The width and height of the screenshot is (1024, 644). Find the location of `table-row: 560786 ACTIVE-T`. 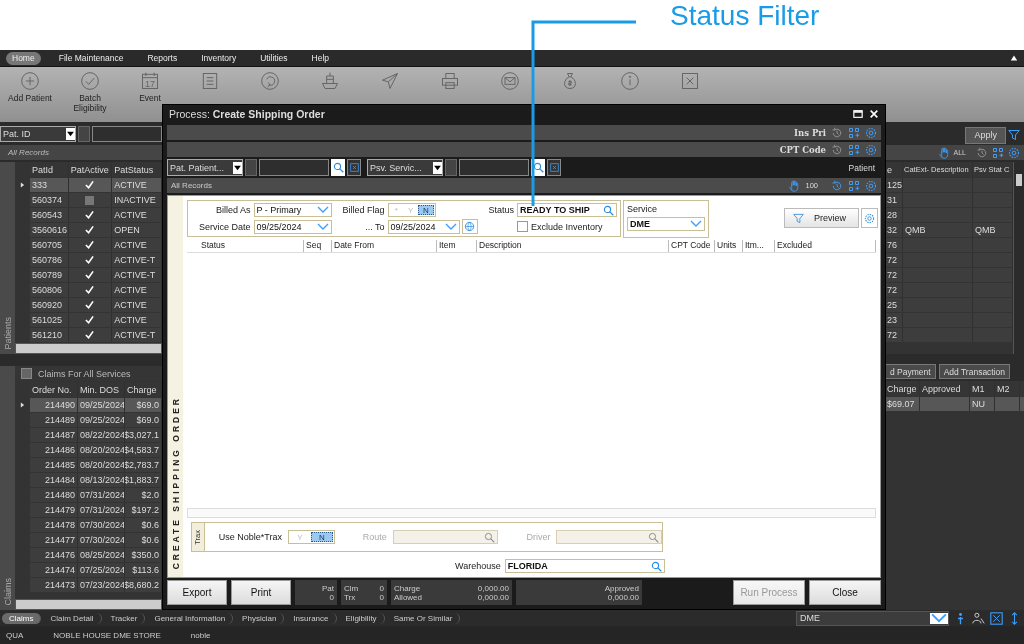

table-row: 560786 ACTIVE-T is located at coordinates (88, 260).